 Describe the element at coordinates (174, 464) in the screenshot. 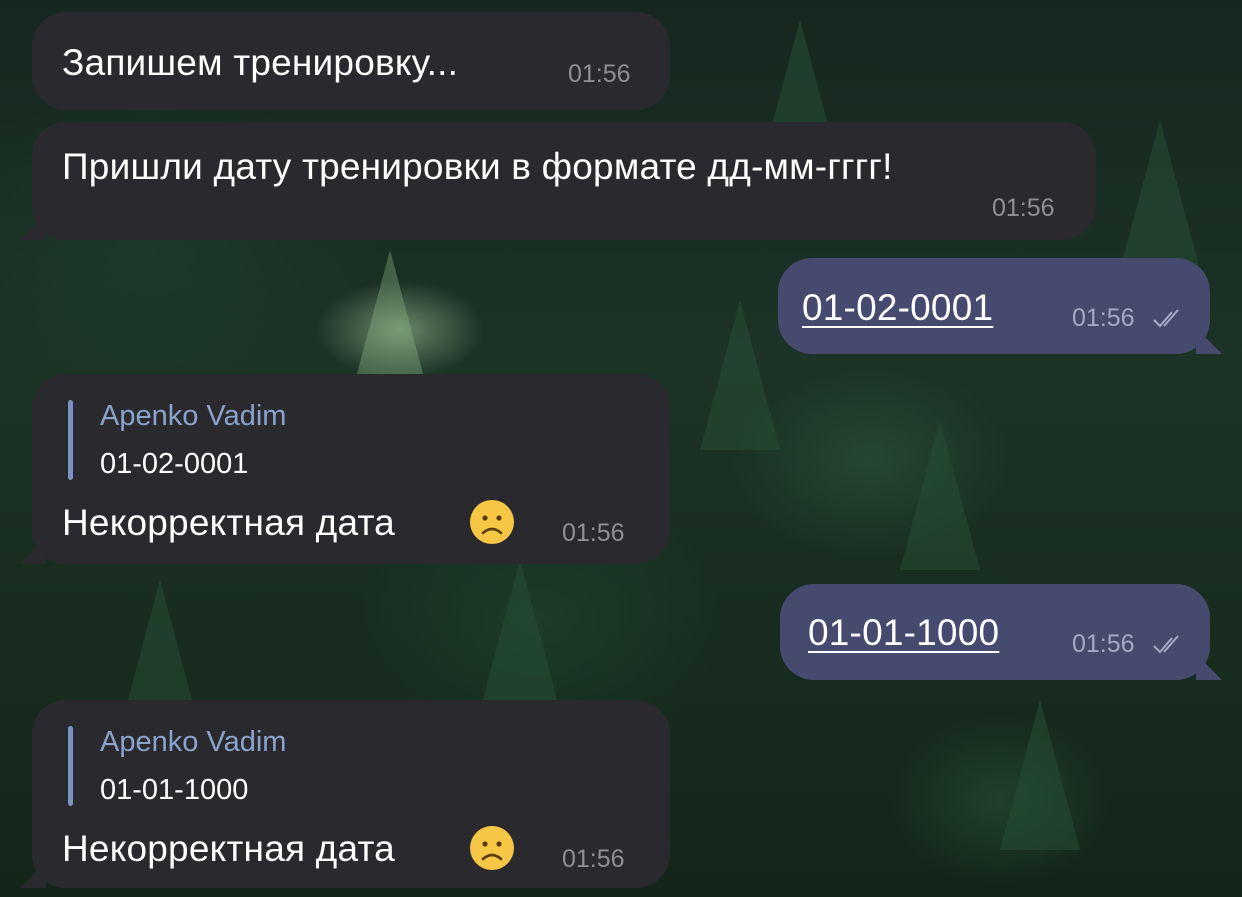

I see `reply-quote: 01-02-0001` at that location.